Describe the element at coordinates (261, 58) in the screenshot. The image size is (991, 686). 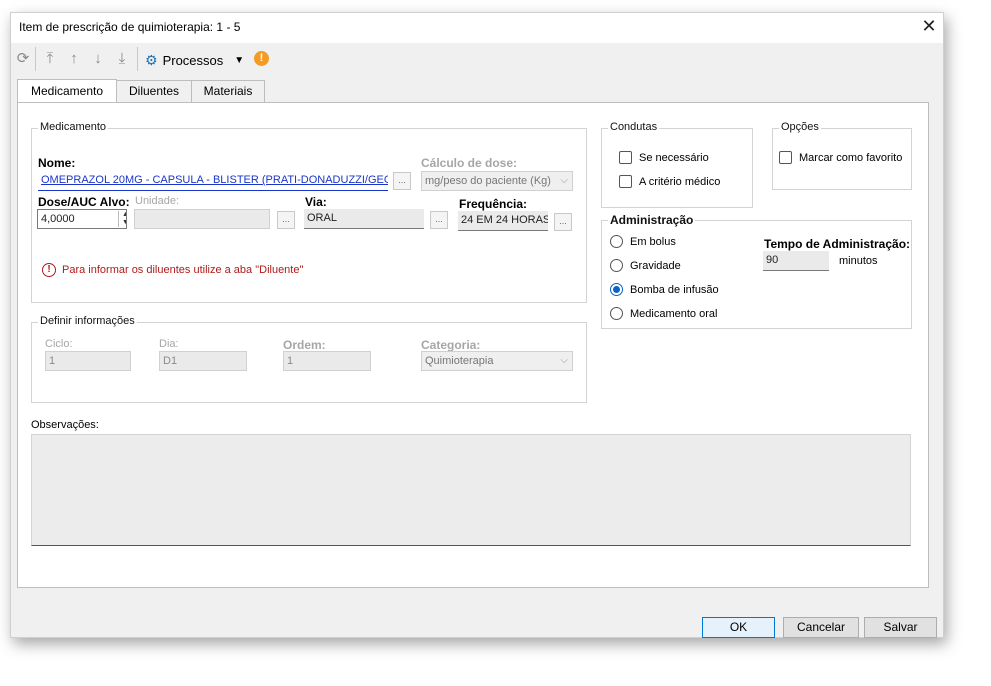
I see `warning-icon: !` at that location.